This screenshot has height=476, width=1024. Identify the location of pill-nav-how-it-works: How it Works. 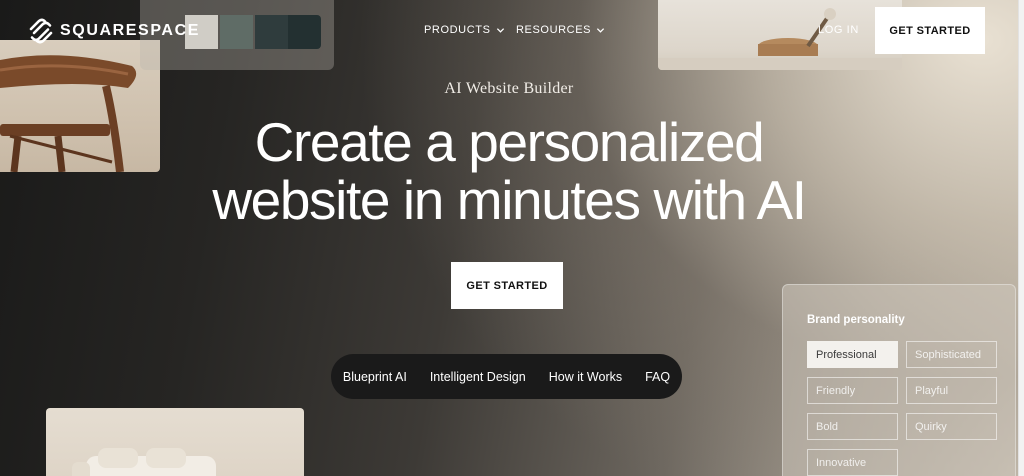
(585, 377).